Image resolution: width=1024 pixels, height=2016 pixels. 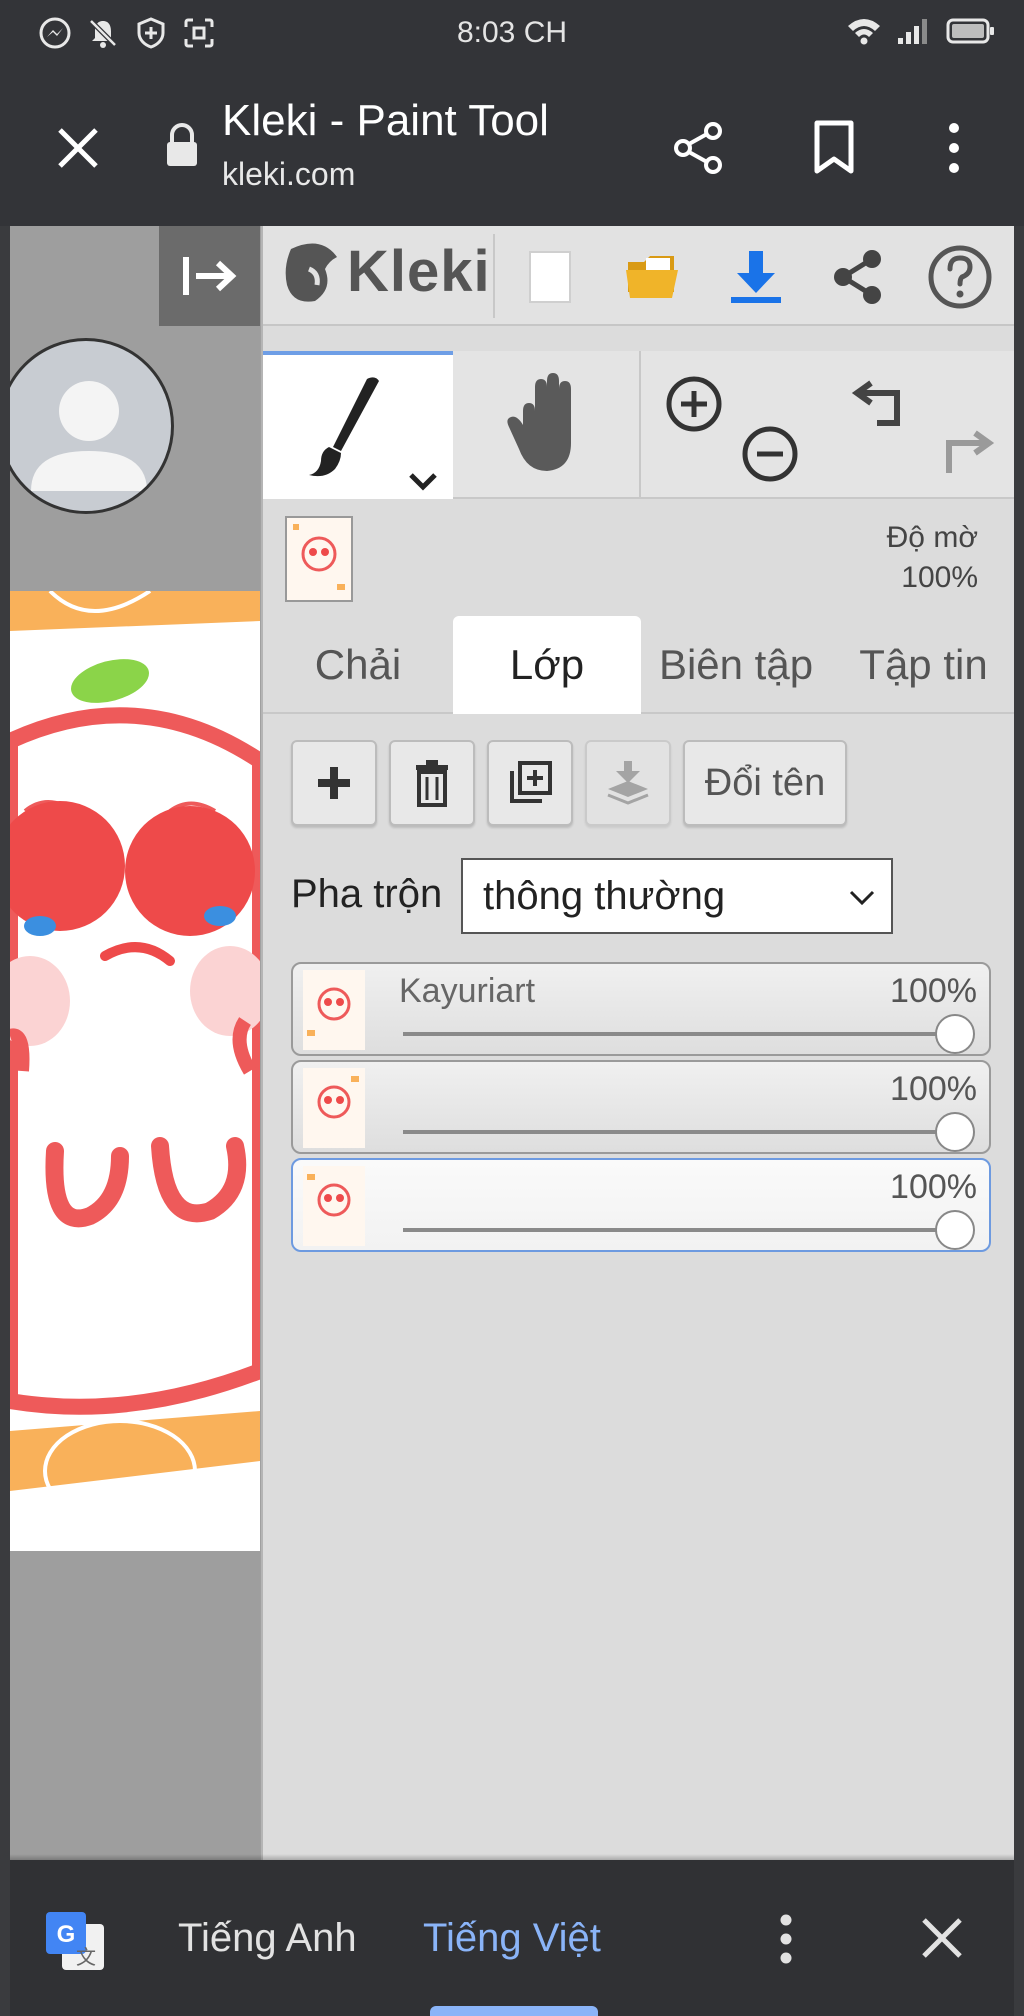 I want to click on opacity-label: Độ mờ, so click(x=932, y=537).